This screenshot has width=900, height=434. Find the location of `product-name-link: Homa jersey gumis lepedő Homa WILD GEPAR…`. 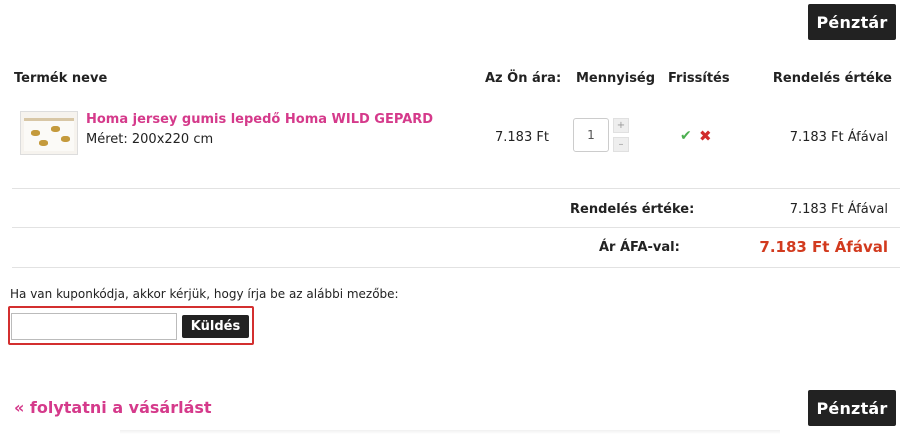

product-name-link: Homa jersey gumis lepedő Homa WILD GEPAR… is located at coordinates (259, 119).